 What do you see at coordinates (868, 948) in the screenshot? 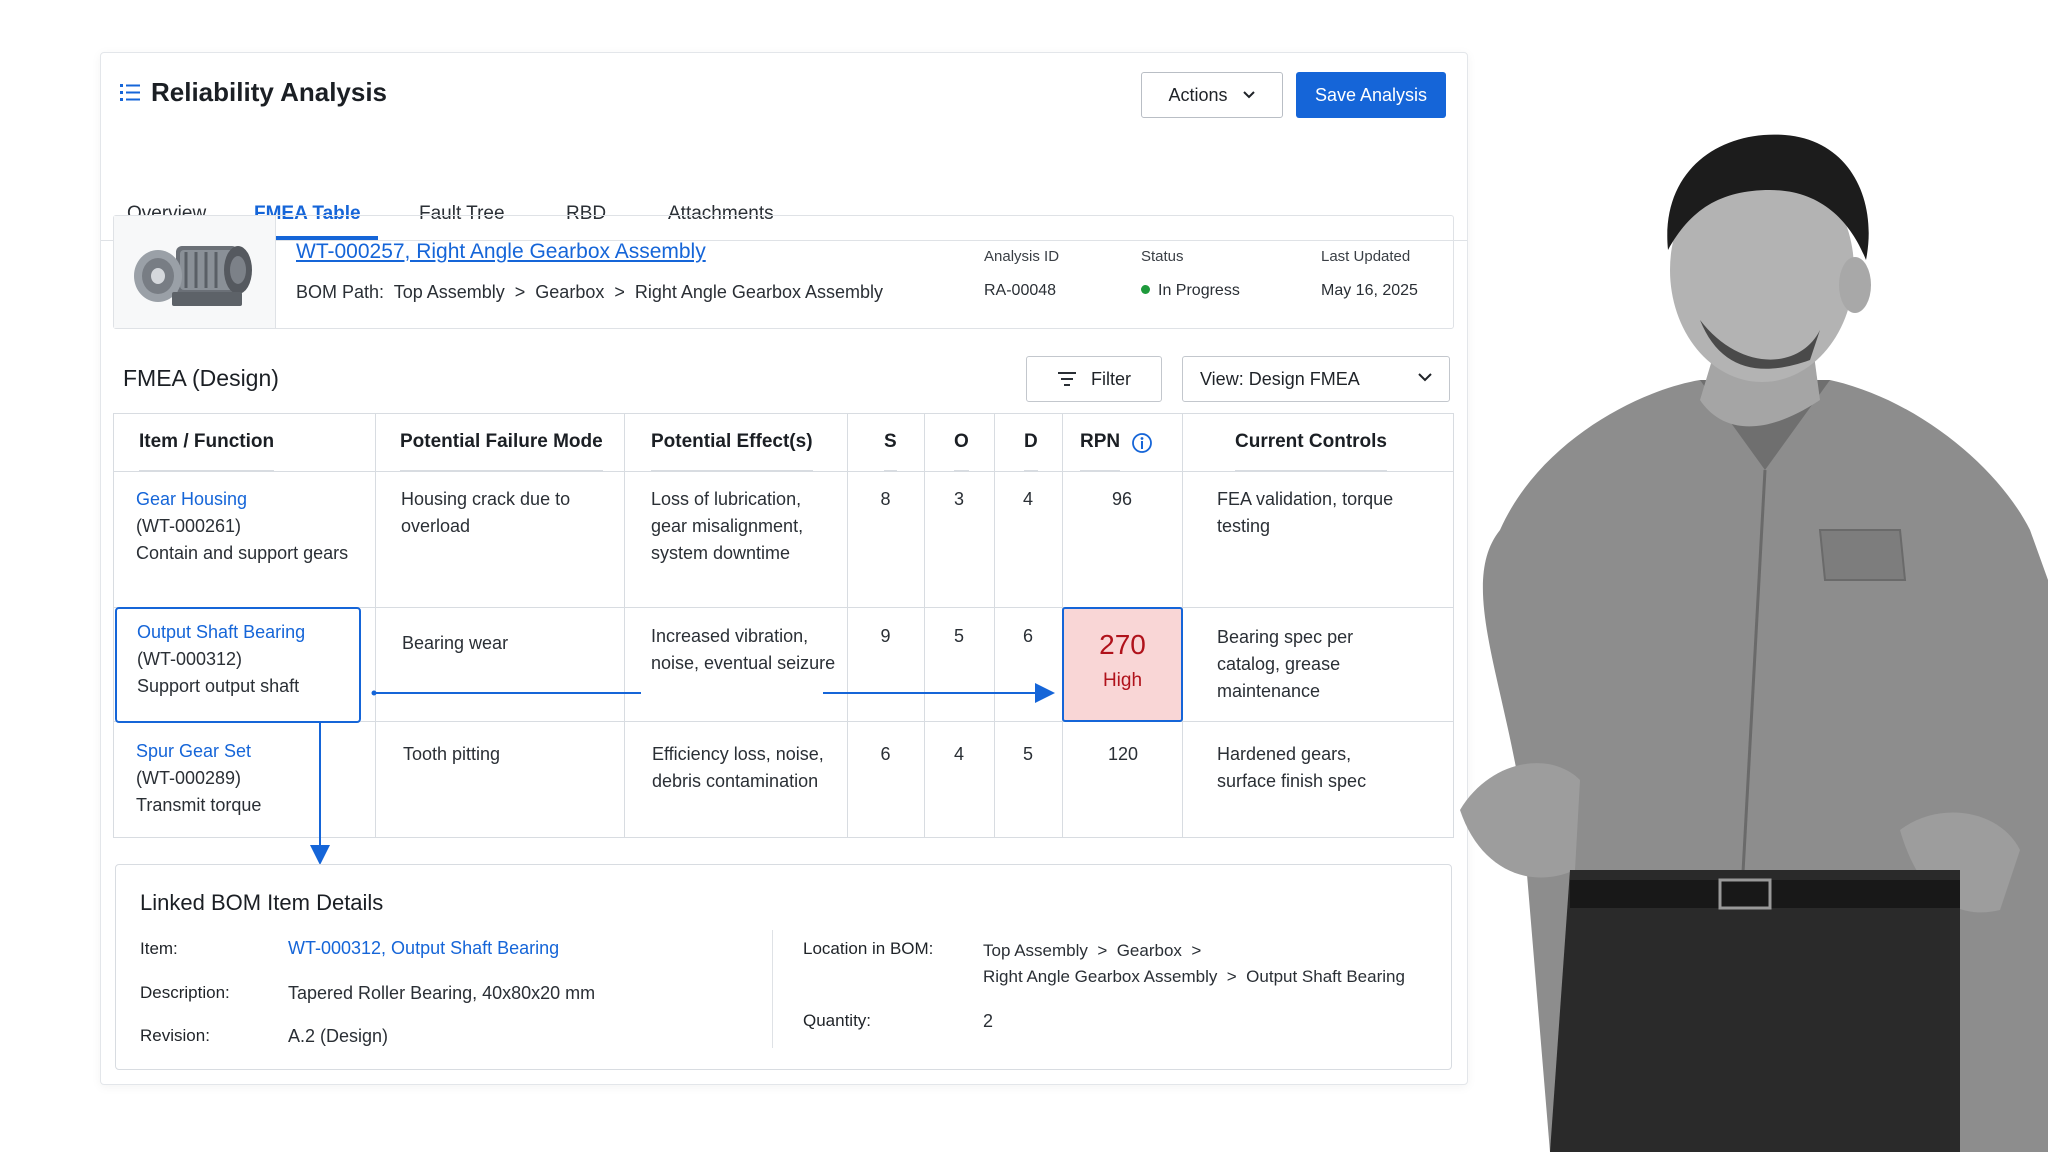
I see `location-label: Location in BOM:` at bounding box center [868, 948].